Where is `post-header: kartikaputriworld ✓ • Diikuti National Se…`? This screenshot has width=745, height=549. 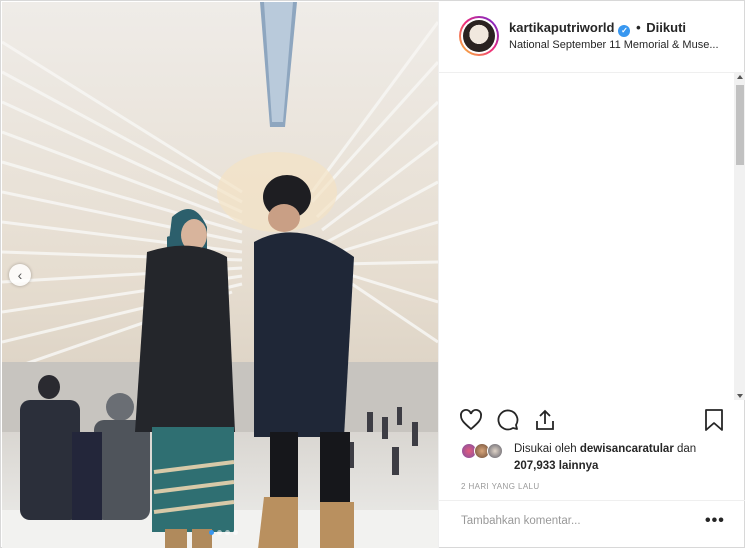 post-header: kartikaputriworld ✓ • Diikuti National Se… is located at coordinates (592, 37).